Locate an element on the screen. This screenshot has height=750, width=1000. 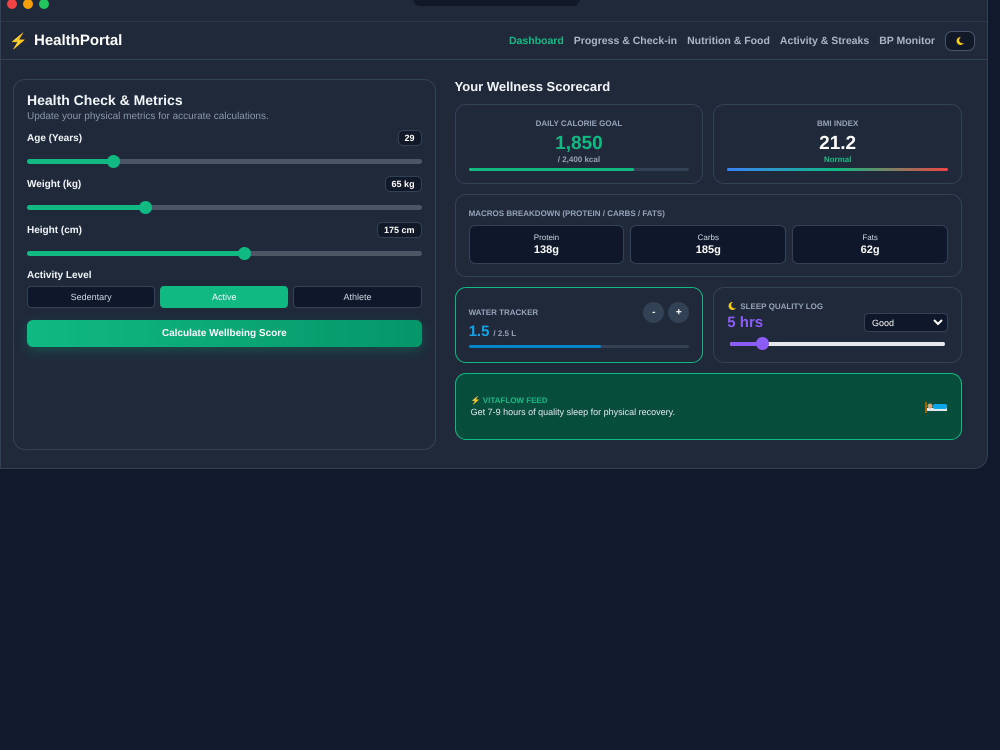
slider-value: 175 cm is located at coordinates (399, 230).